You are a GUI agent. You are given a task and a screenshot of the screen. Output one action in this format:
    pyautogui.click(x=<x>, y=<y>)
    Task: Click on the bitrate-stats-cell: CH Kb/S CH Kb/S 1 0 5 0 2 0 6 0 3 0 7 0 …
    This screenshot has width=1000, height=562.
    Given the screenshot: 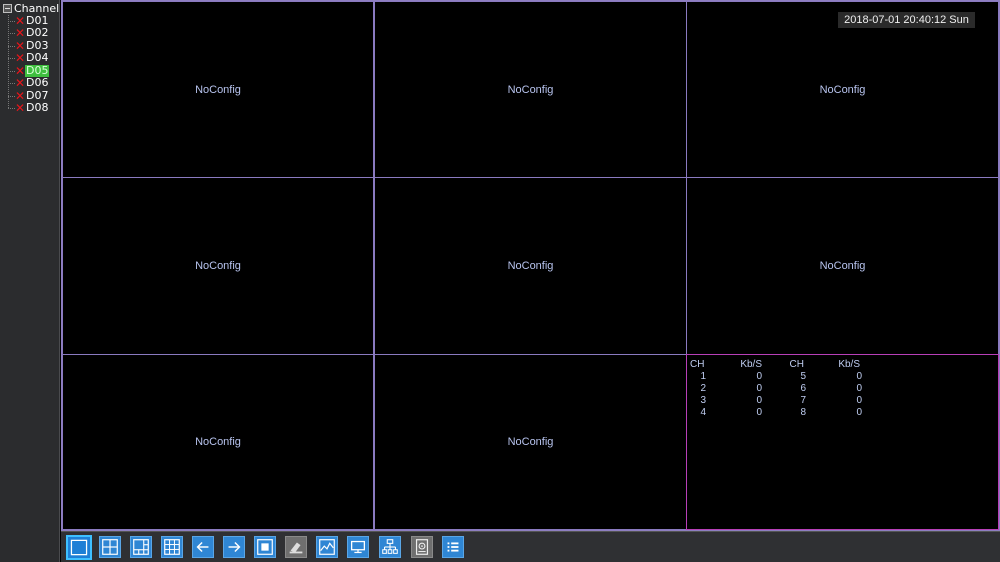 What is the action you would take?
    pyautogui.click(x=842, y=442)
    